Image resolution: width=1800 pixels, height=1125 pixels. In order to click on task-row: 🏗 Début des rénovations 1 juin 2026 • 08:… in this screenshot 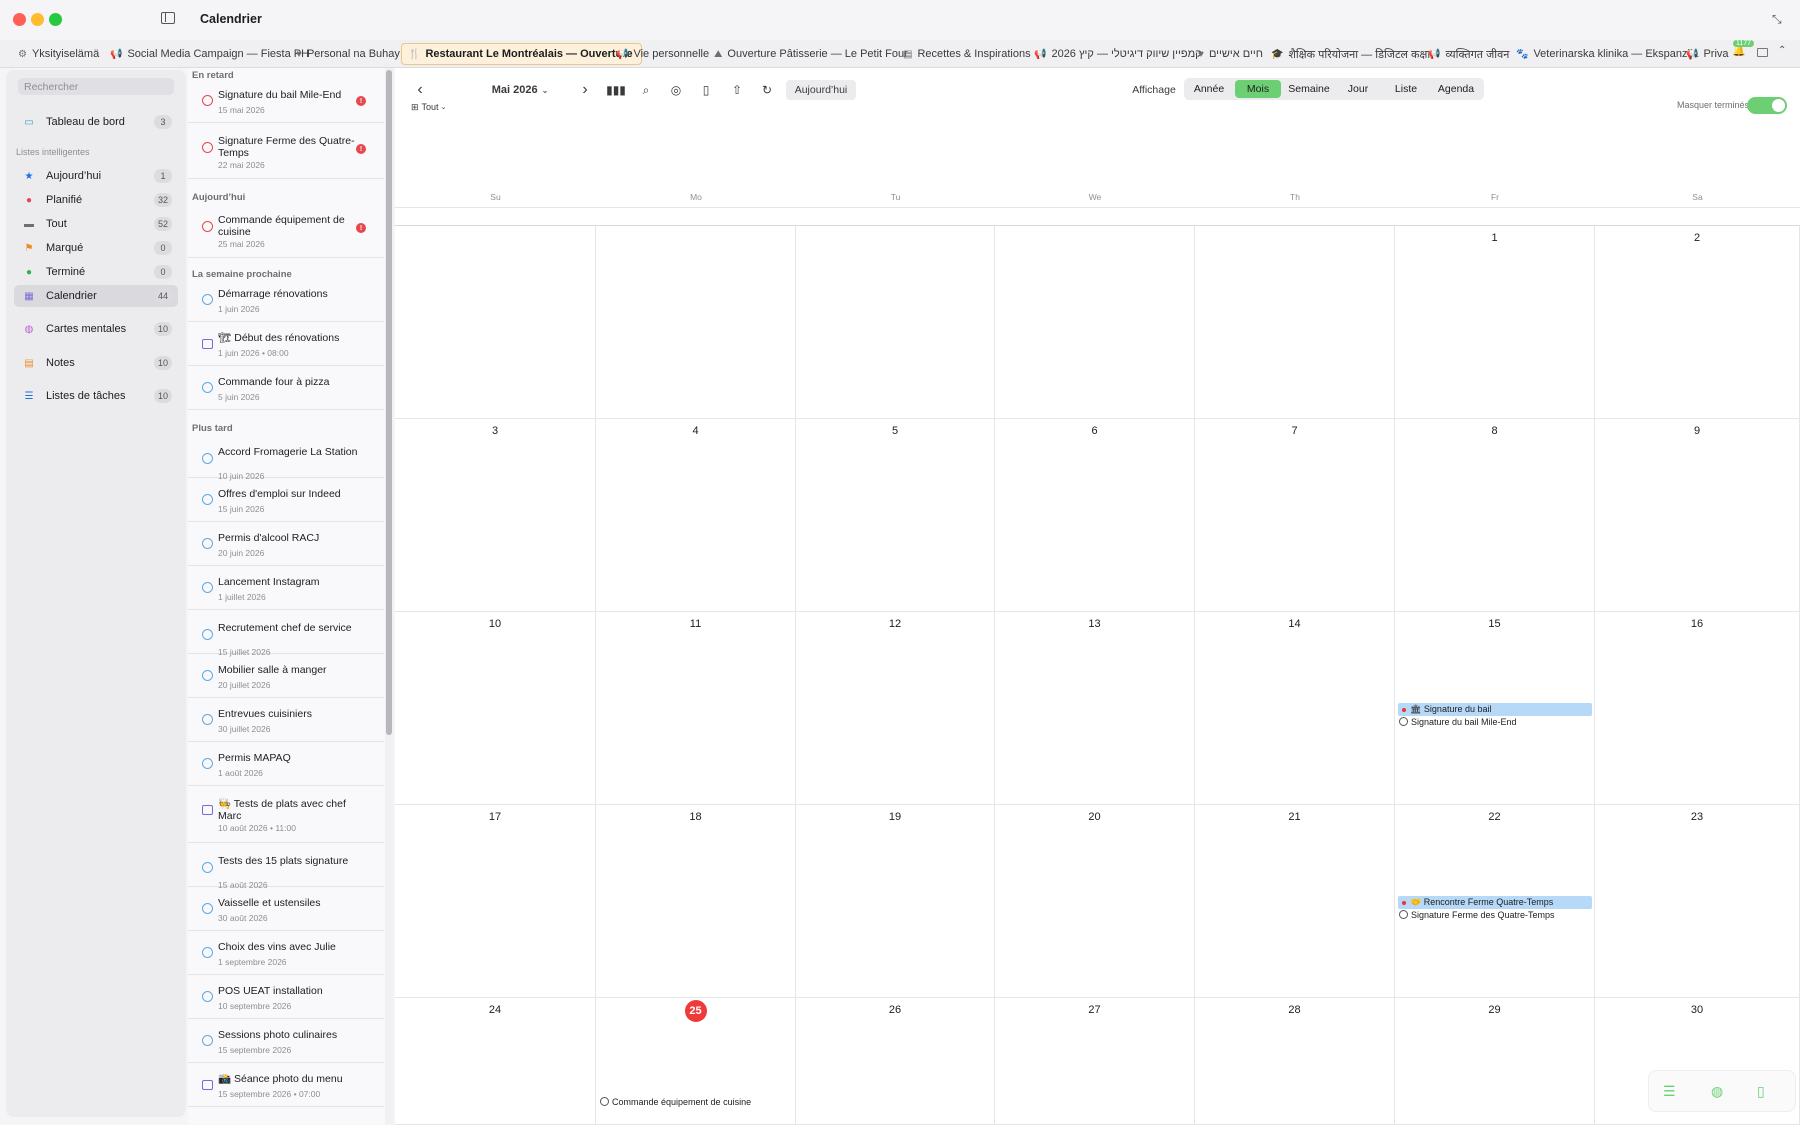, I will do `click(286, 345)`.